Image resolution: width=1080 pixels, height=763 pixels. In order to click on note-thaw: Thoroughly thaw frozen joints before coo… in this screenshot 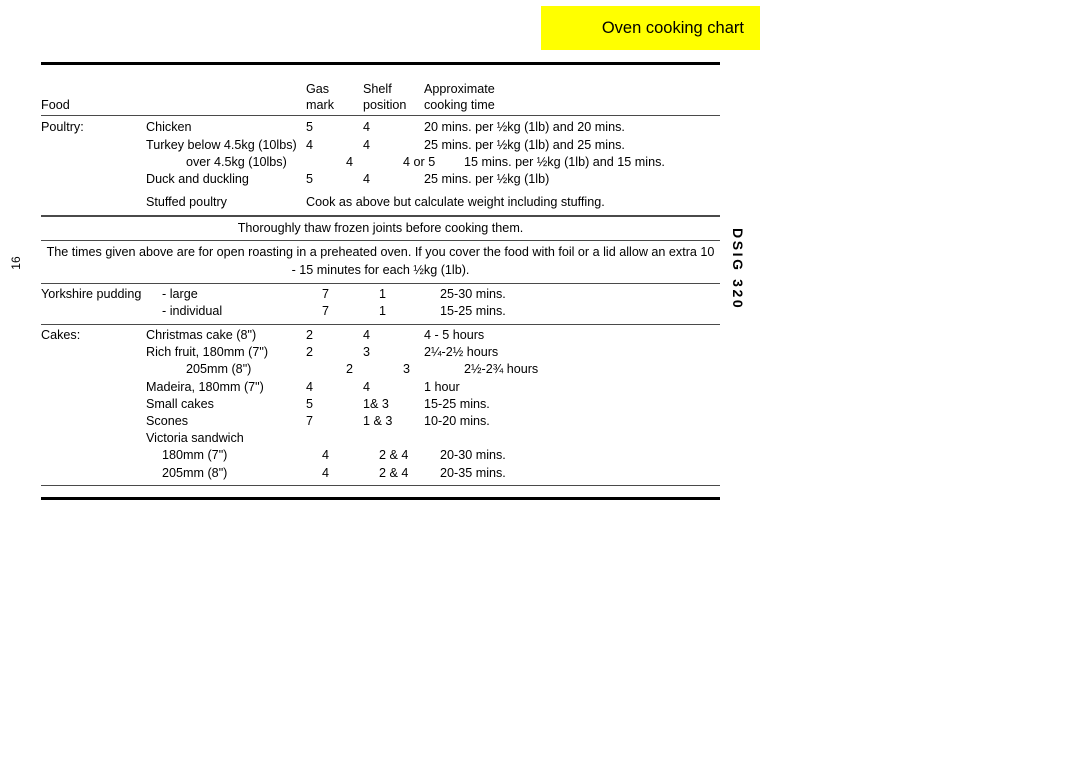, I will do `click(380, 227)`.